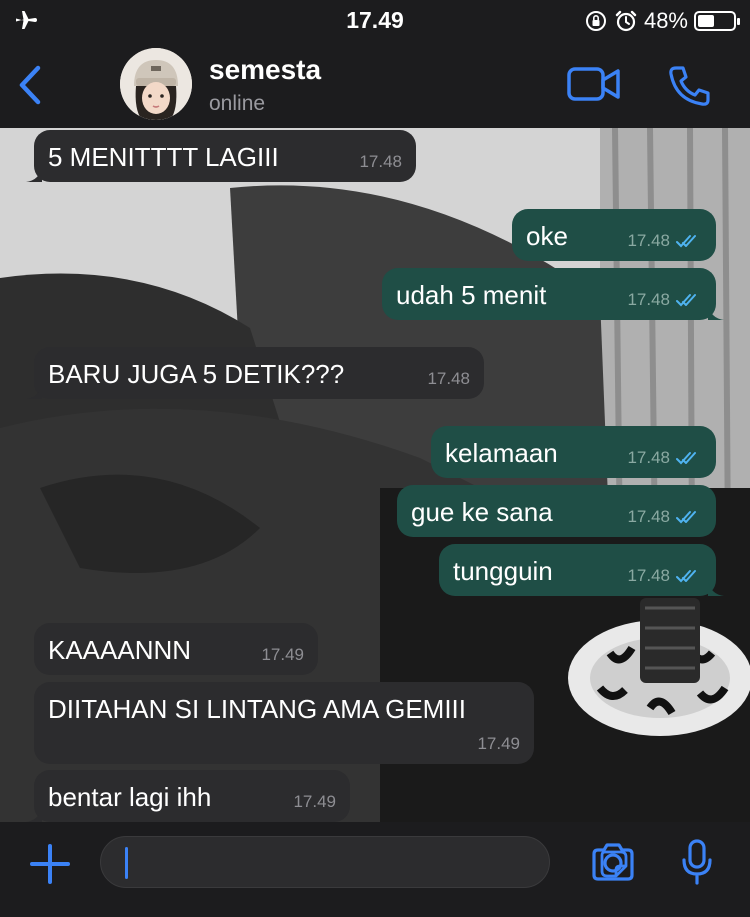  I want to click on message-text: DIITAHAN SI LINTANG AMA GEMIII, so click(257, 709).